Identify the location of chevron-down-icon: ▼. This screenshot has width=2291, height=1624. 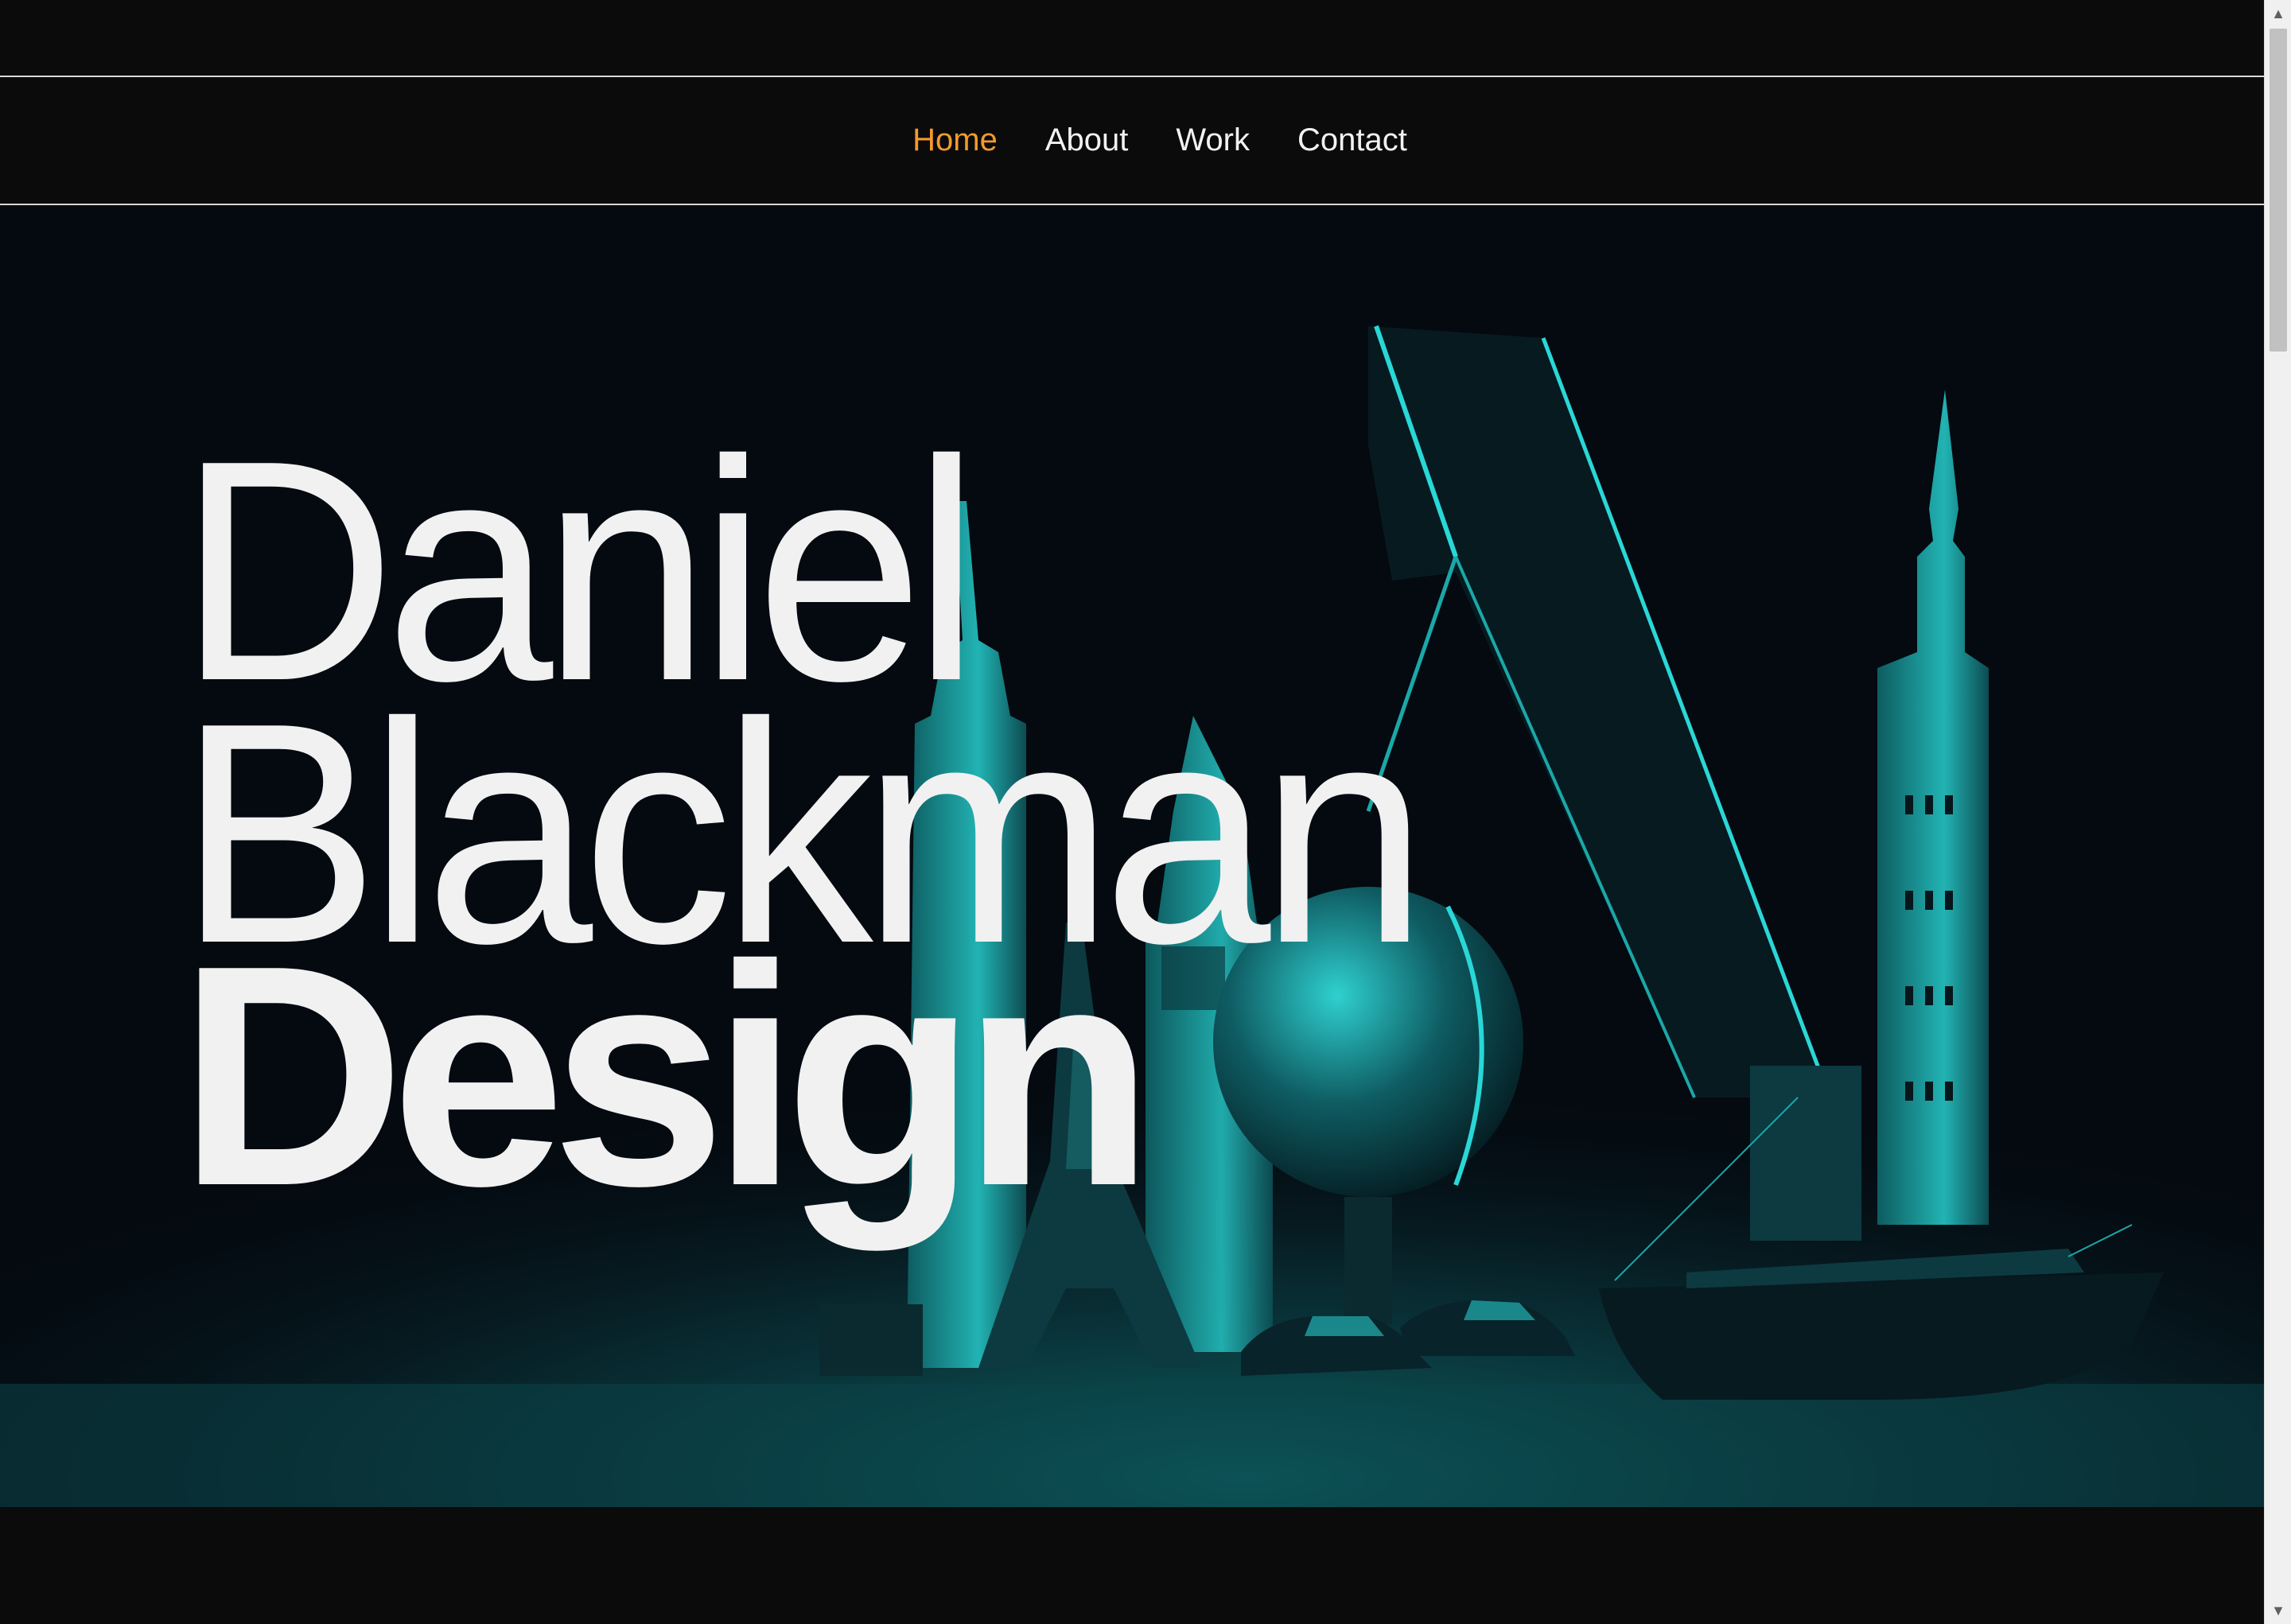
(2278, 1610).